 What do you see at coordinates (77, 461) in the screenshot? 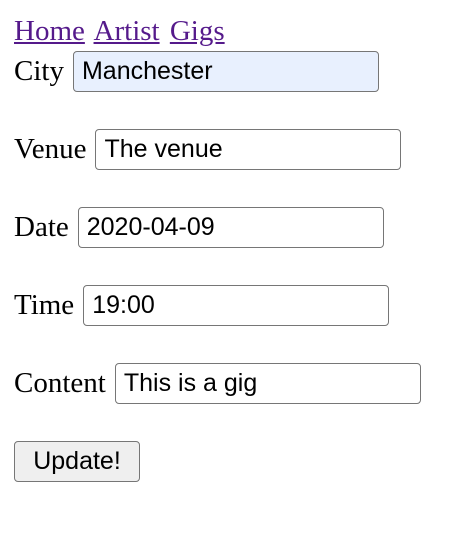
I see `update-button: Update!` at bounding box center [77, 461].